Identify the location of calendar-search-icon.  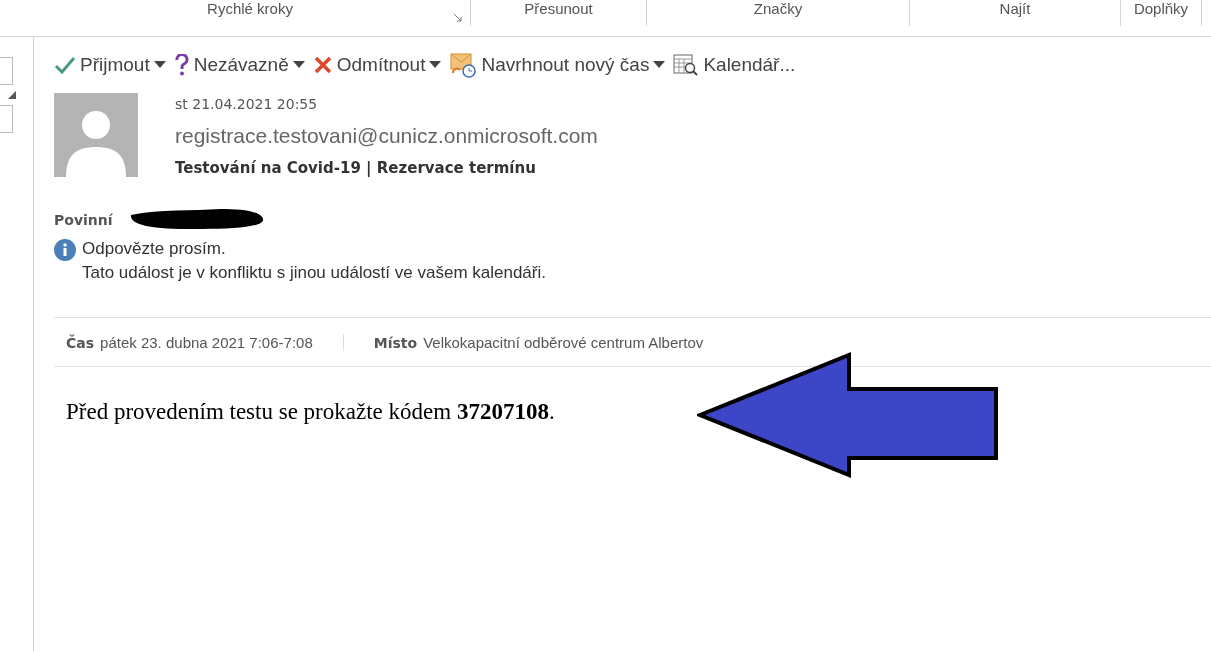
(686, 65).